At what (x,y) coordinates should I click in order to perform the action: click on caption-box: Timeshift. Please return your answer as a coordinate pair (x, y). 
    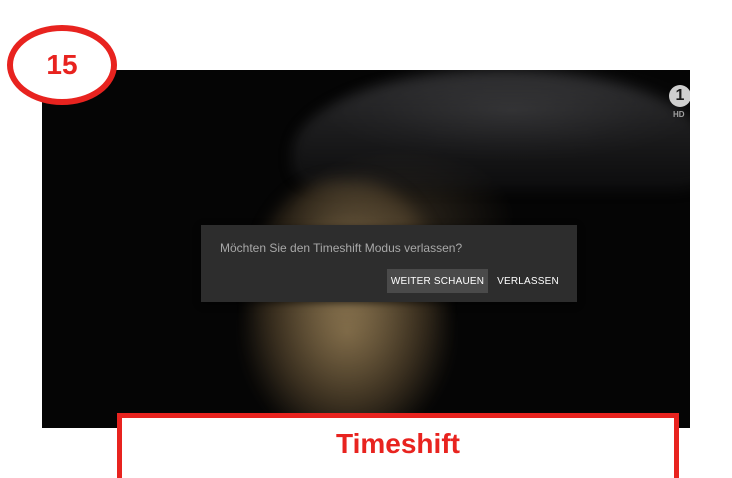
    Looking at the image, I should click on (398, 445).